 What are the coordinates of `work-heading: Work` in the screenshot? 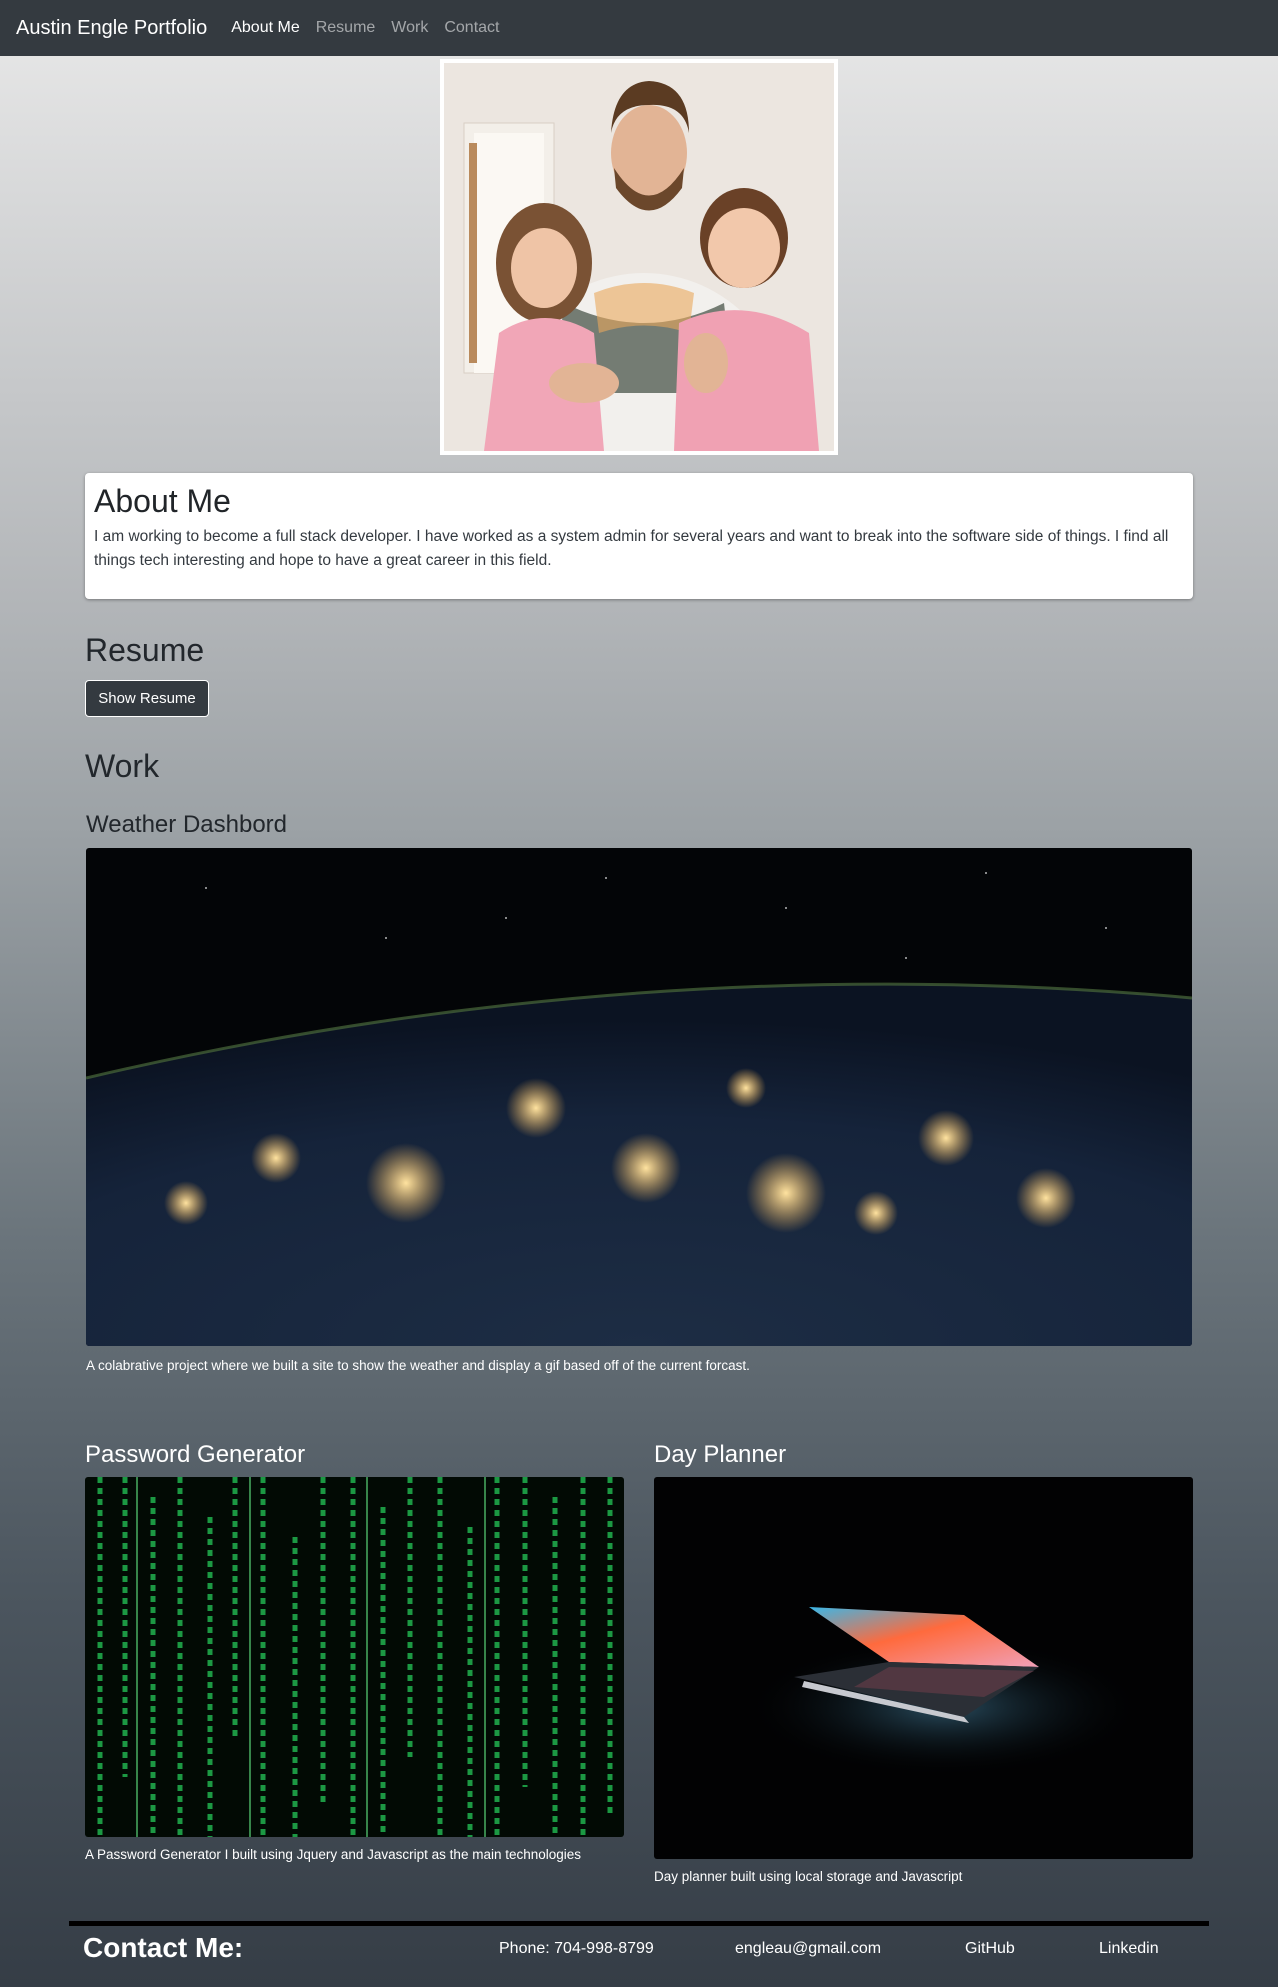 It's located at (122, 766).